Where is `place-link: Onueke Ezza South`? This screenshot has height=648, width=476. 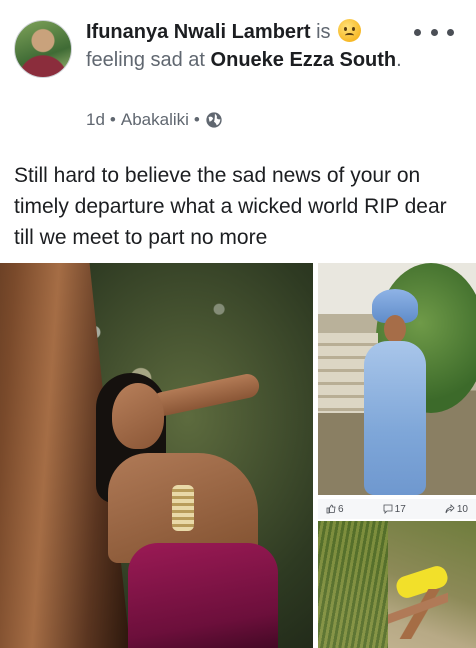 place-link: Onueke Ezza South is located at coordinates (304, 60).